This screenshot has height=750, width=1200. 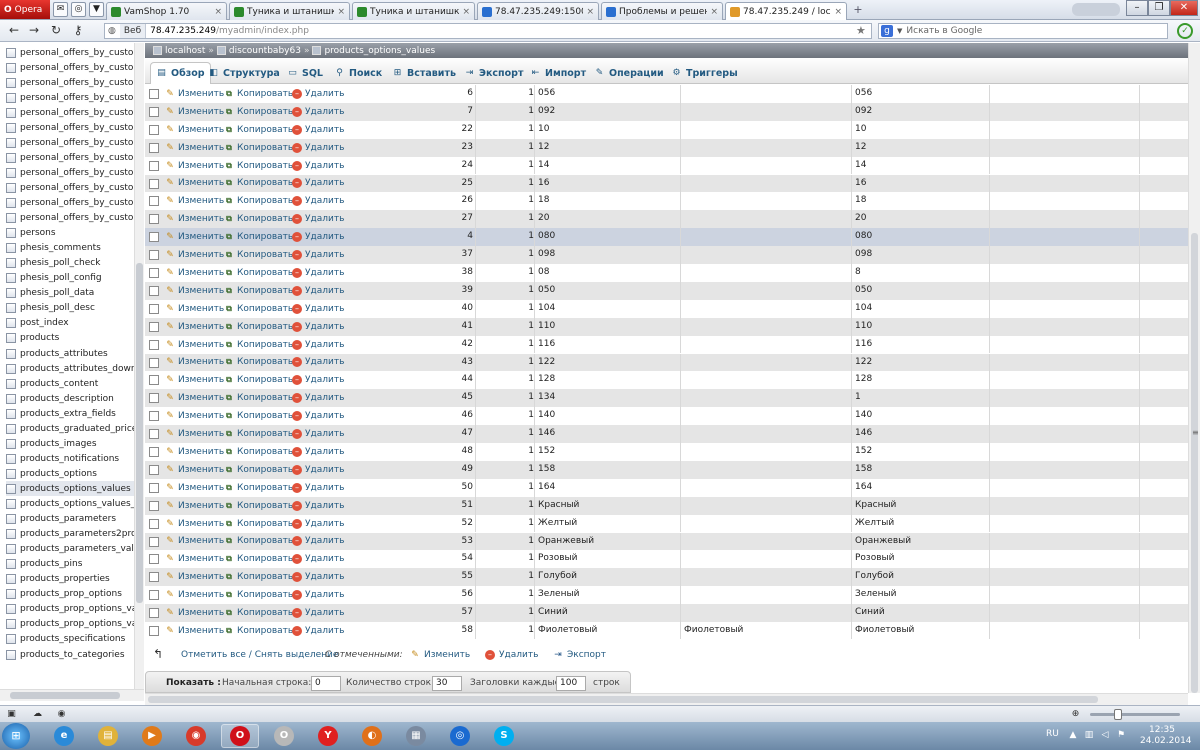 What do you see at coordinates (78, 9) in the screenshot?
I see `opera-link-icon: ◎` at bounding box center [78, 9].